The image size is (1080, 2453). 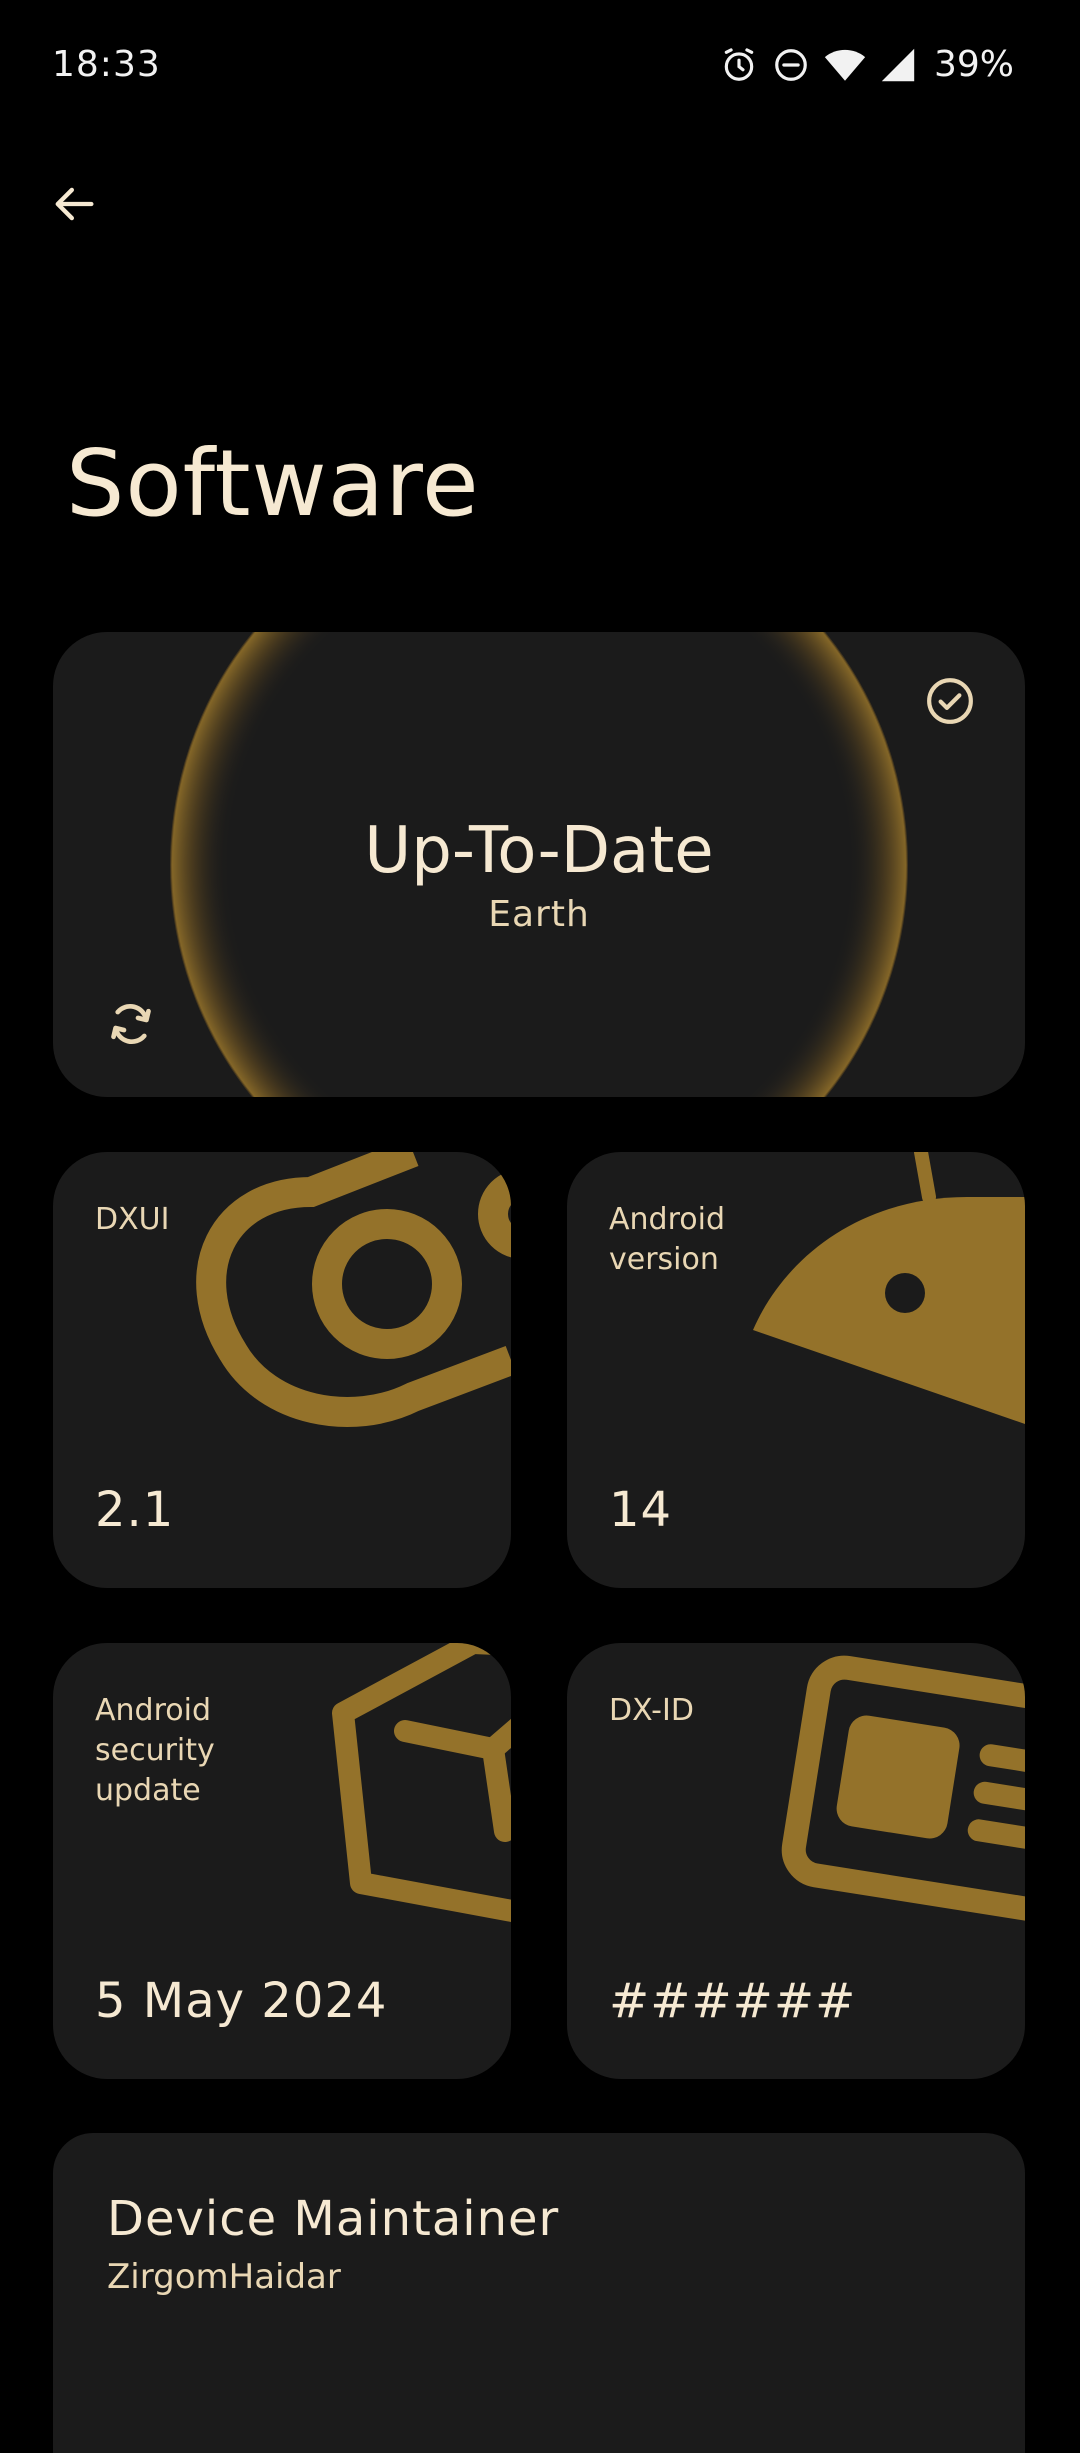 I want to click on status-time: 18:33, so click(x=106, y=64).